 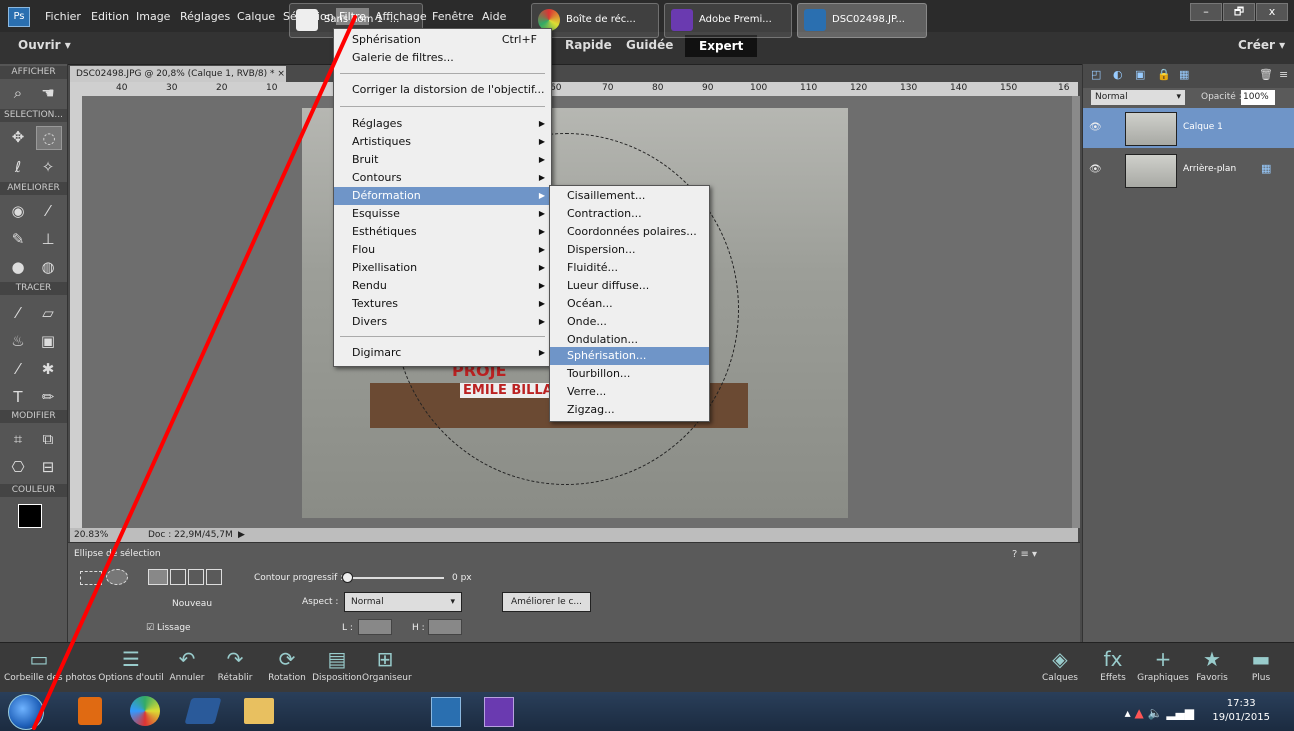 What do you see at coordinates (48, 313) in the screenshot?
I see `eraser-icon: ▱` at bounding box center [48, 313].